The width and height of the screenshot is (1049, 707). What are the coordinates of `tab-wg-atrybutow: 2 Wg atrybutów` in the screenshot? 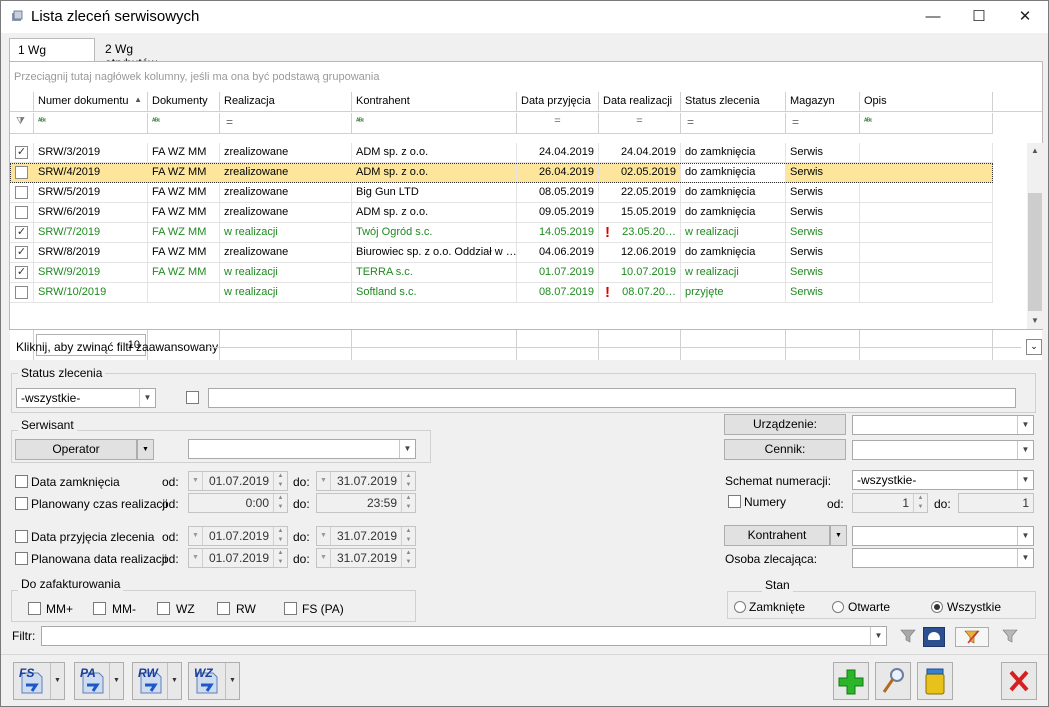 It's located at (145, 54).